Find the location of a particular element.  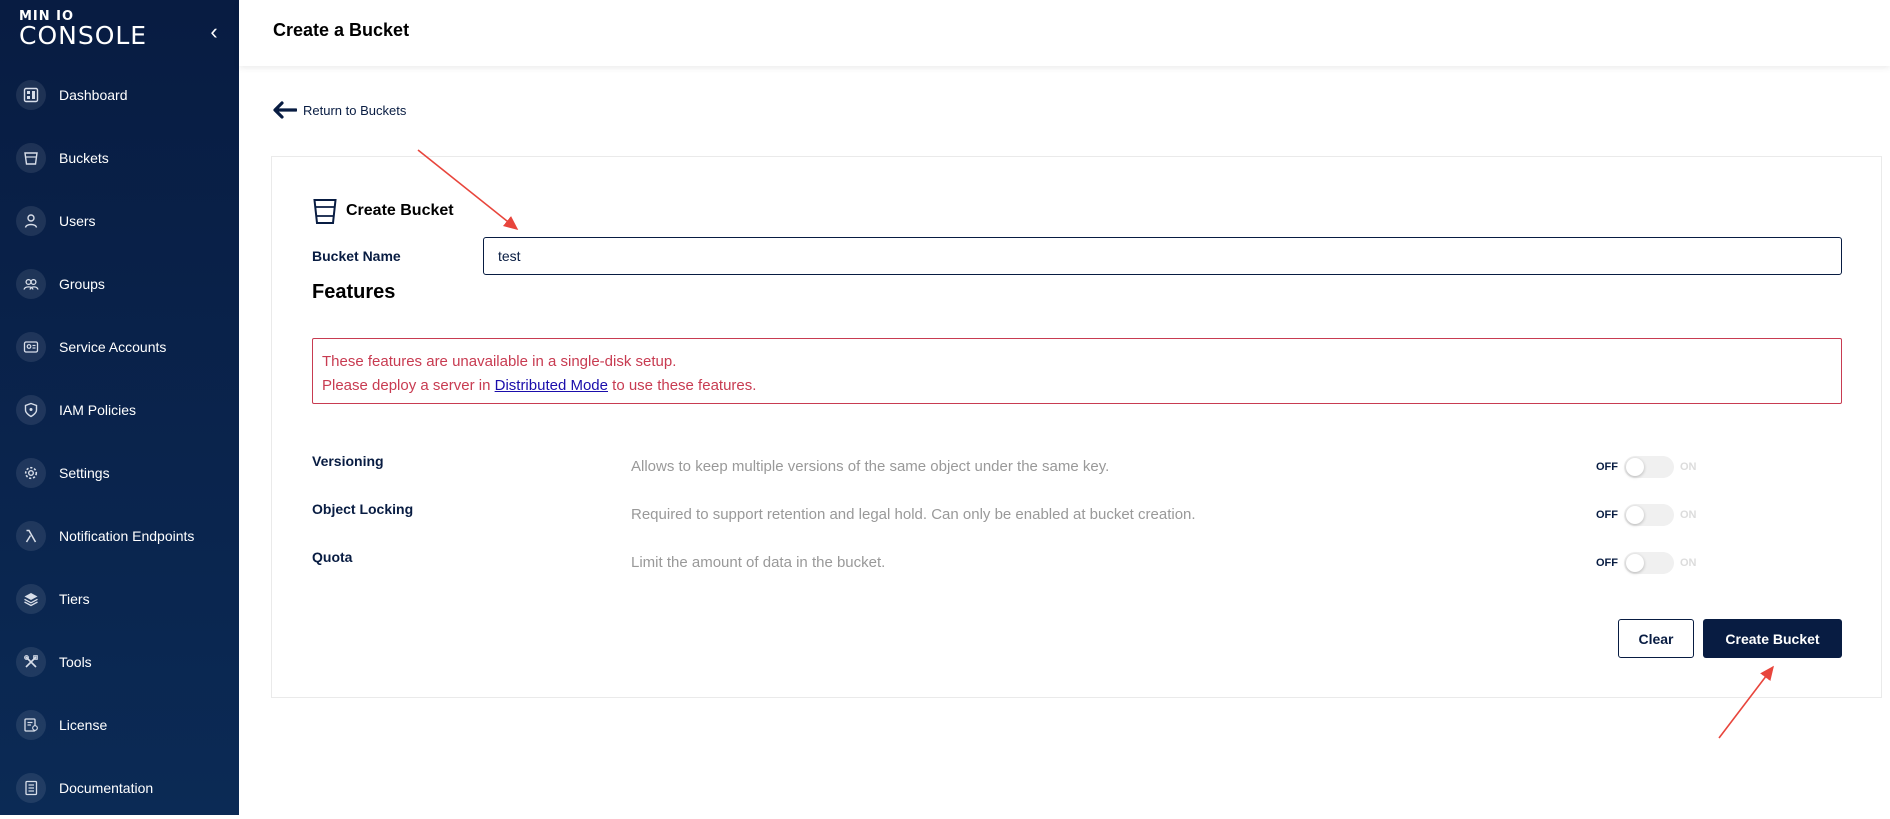

sidebar-item-label: Groups is located at coordinates (82, 283).